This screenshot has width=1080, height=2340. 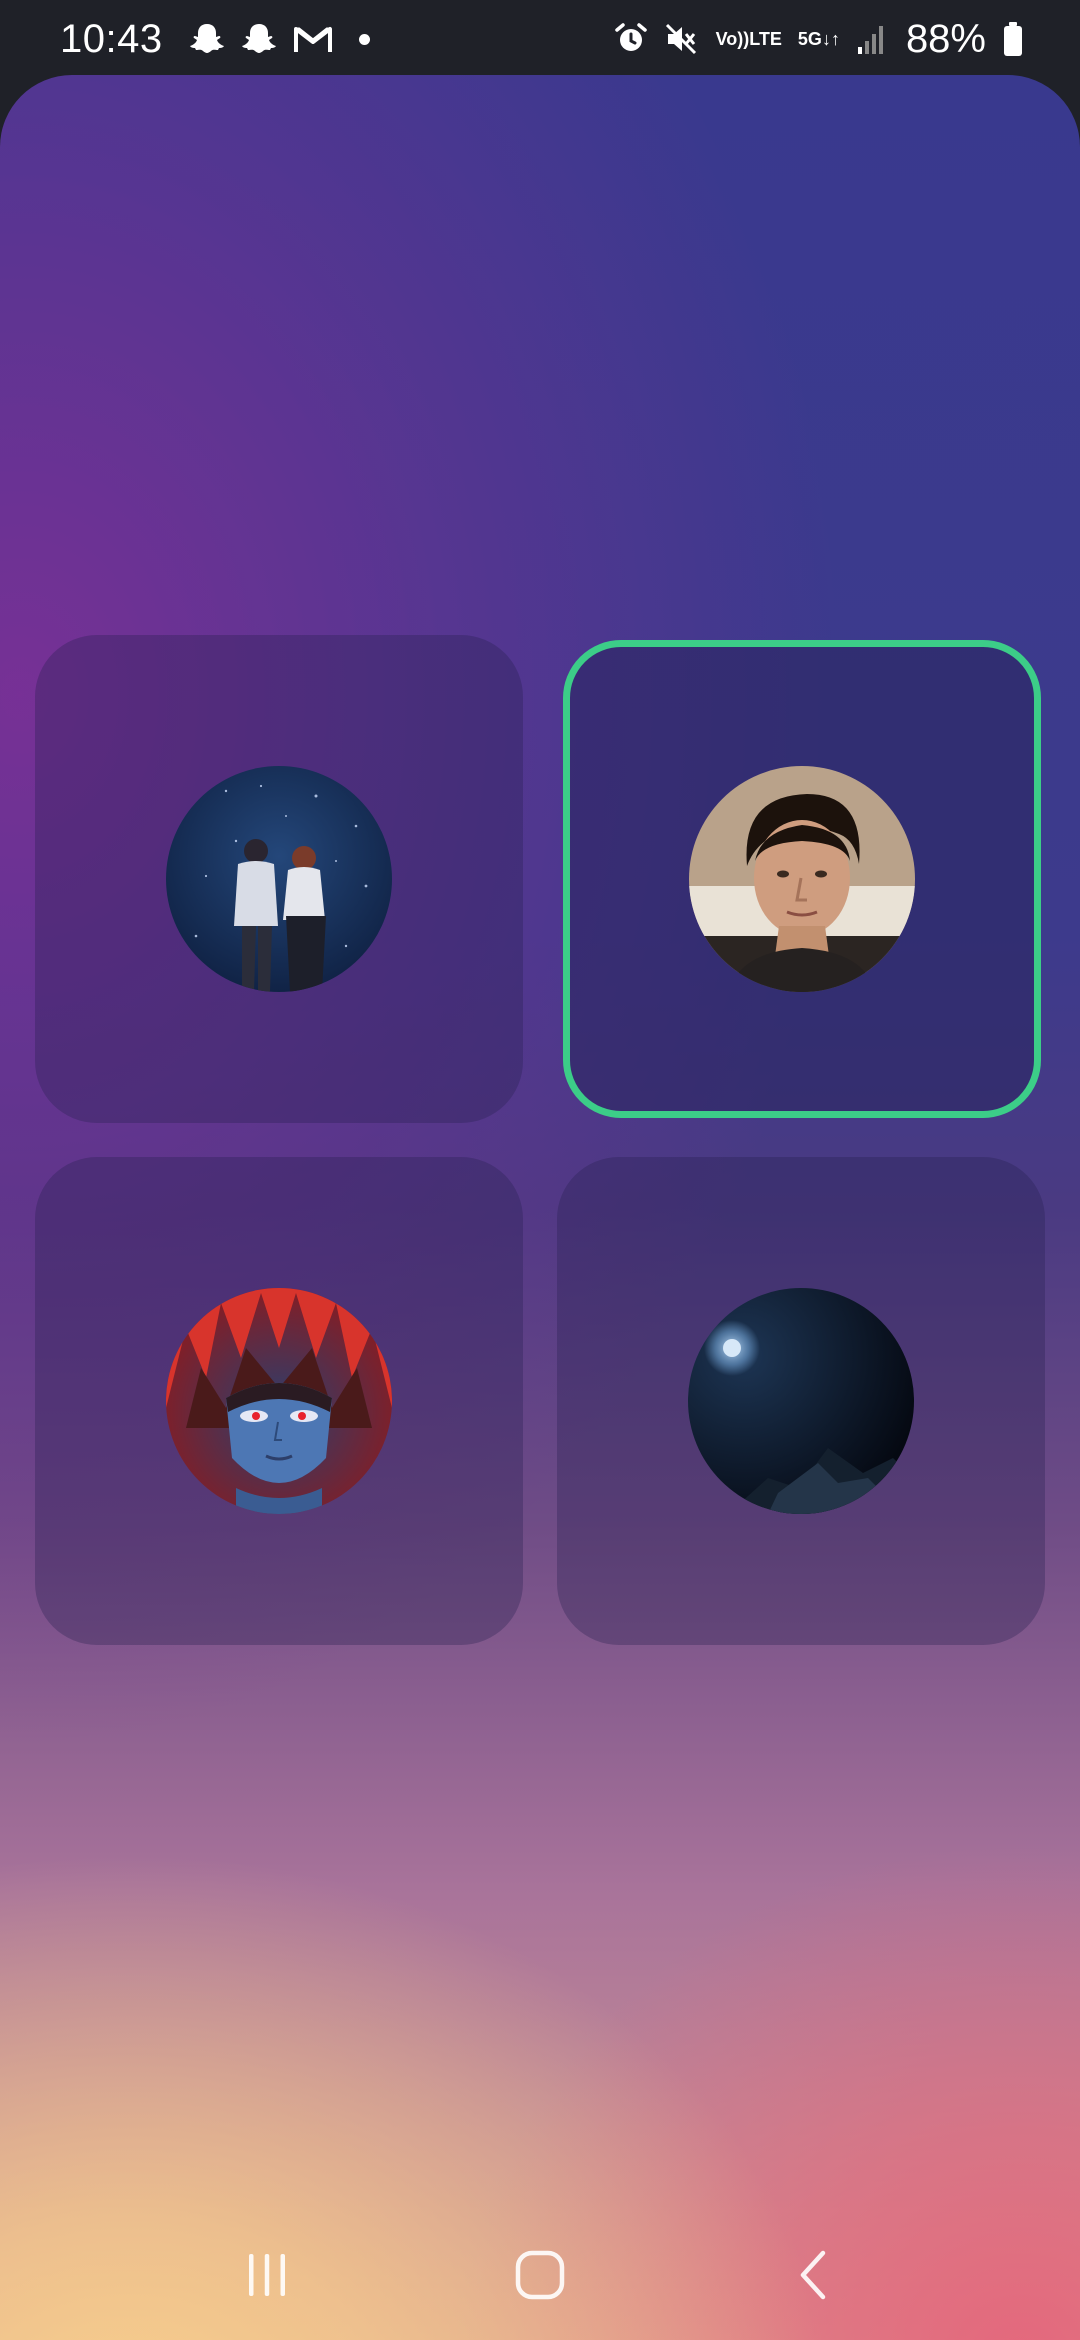 What do you see at coordinates (682, 39) in the screenshot?
I see `mute-icon` at bounding box center [682, 39].